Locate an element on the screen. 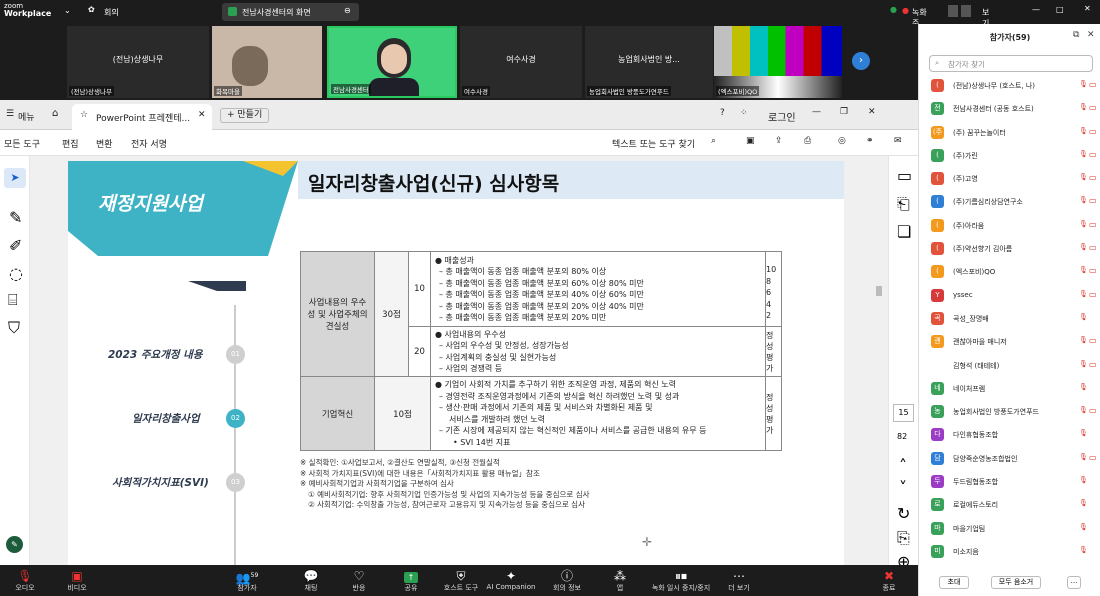 Image resolution: width=1100 pixels, height=596 pixels. more-icon: ⊖ is located at coordinates (347, 10).